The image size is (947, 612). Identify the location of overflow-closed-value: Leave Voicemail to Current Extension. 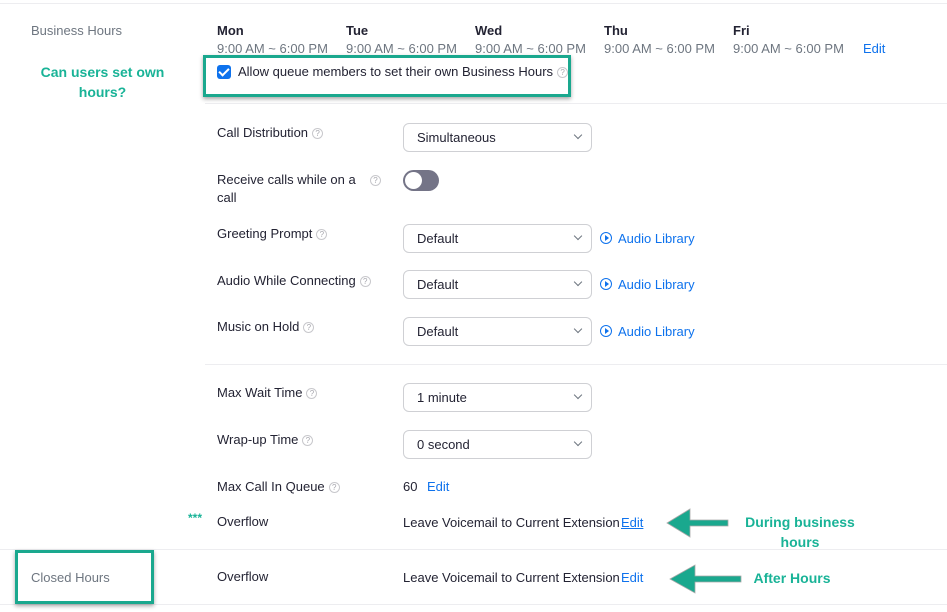
(511, 577).